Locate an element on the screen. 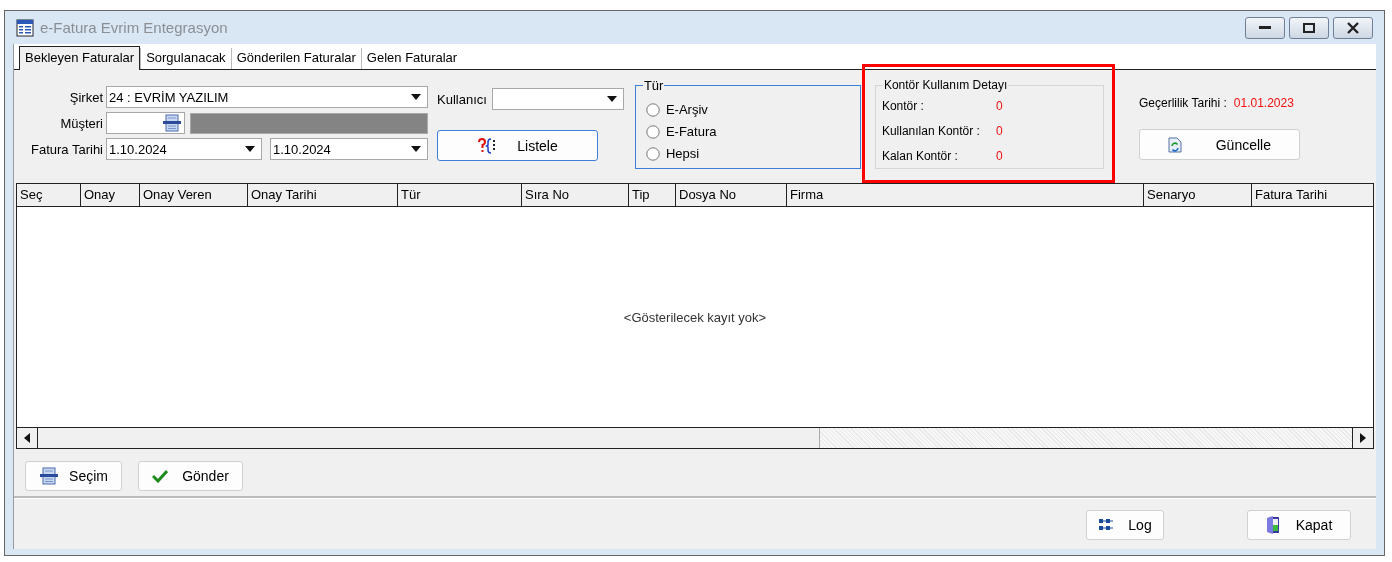 Image resolution: width=1392 pixels, height=562 pixels. minimize-button is located at coordinates (1265, 27).